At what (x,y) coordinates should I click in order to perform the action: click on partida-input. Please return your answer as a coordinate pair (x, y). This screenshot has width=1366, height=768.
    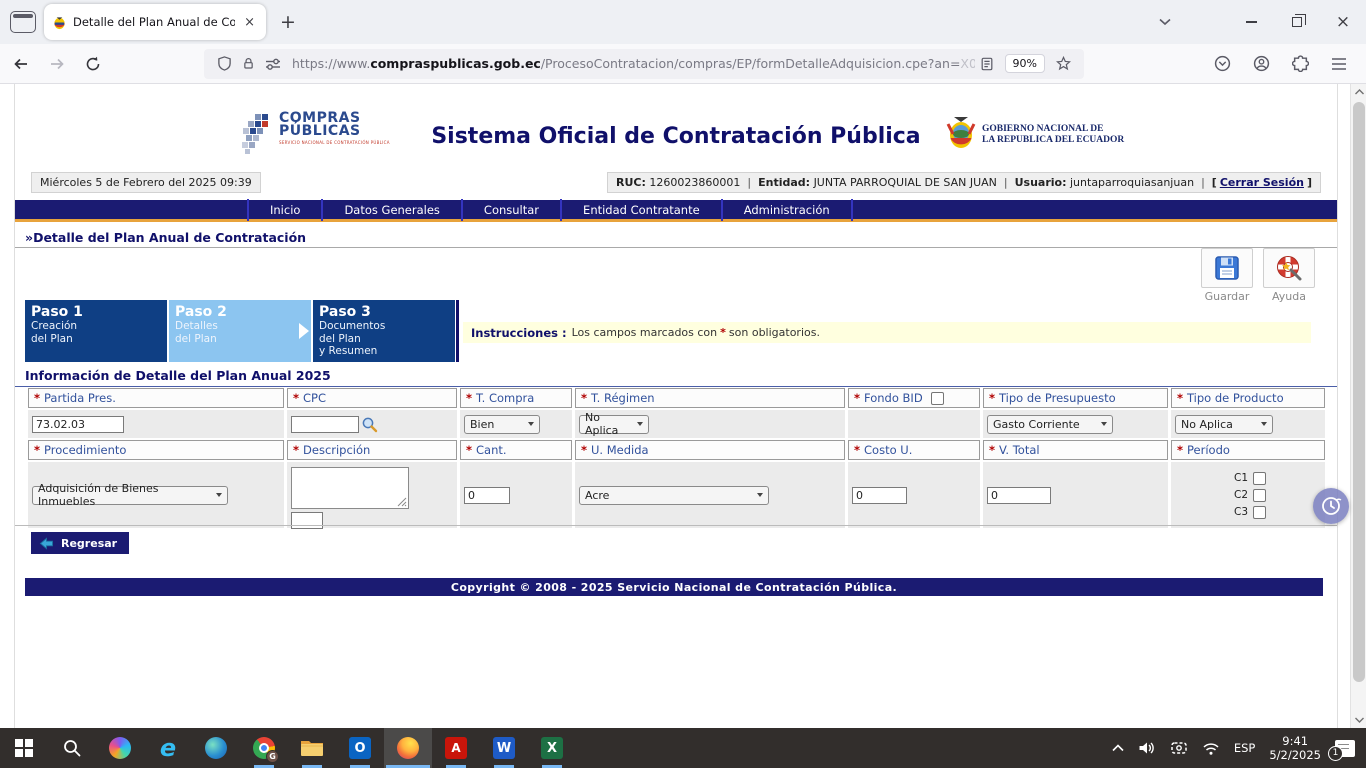
    Looking at the image, I should click on (78, 424).